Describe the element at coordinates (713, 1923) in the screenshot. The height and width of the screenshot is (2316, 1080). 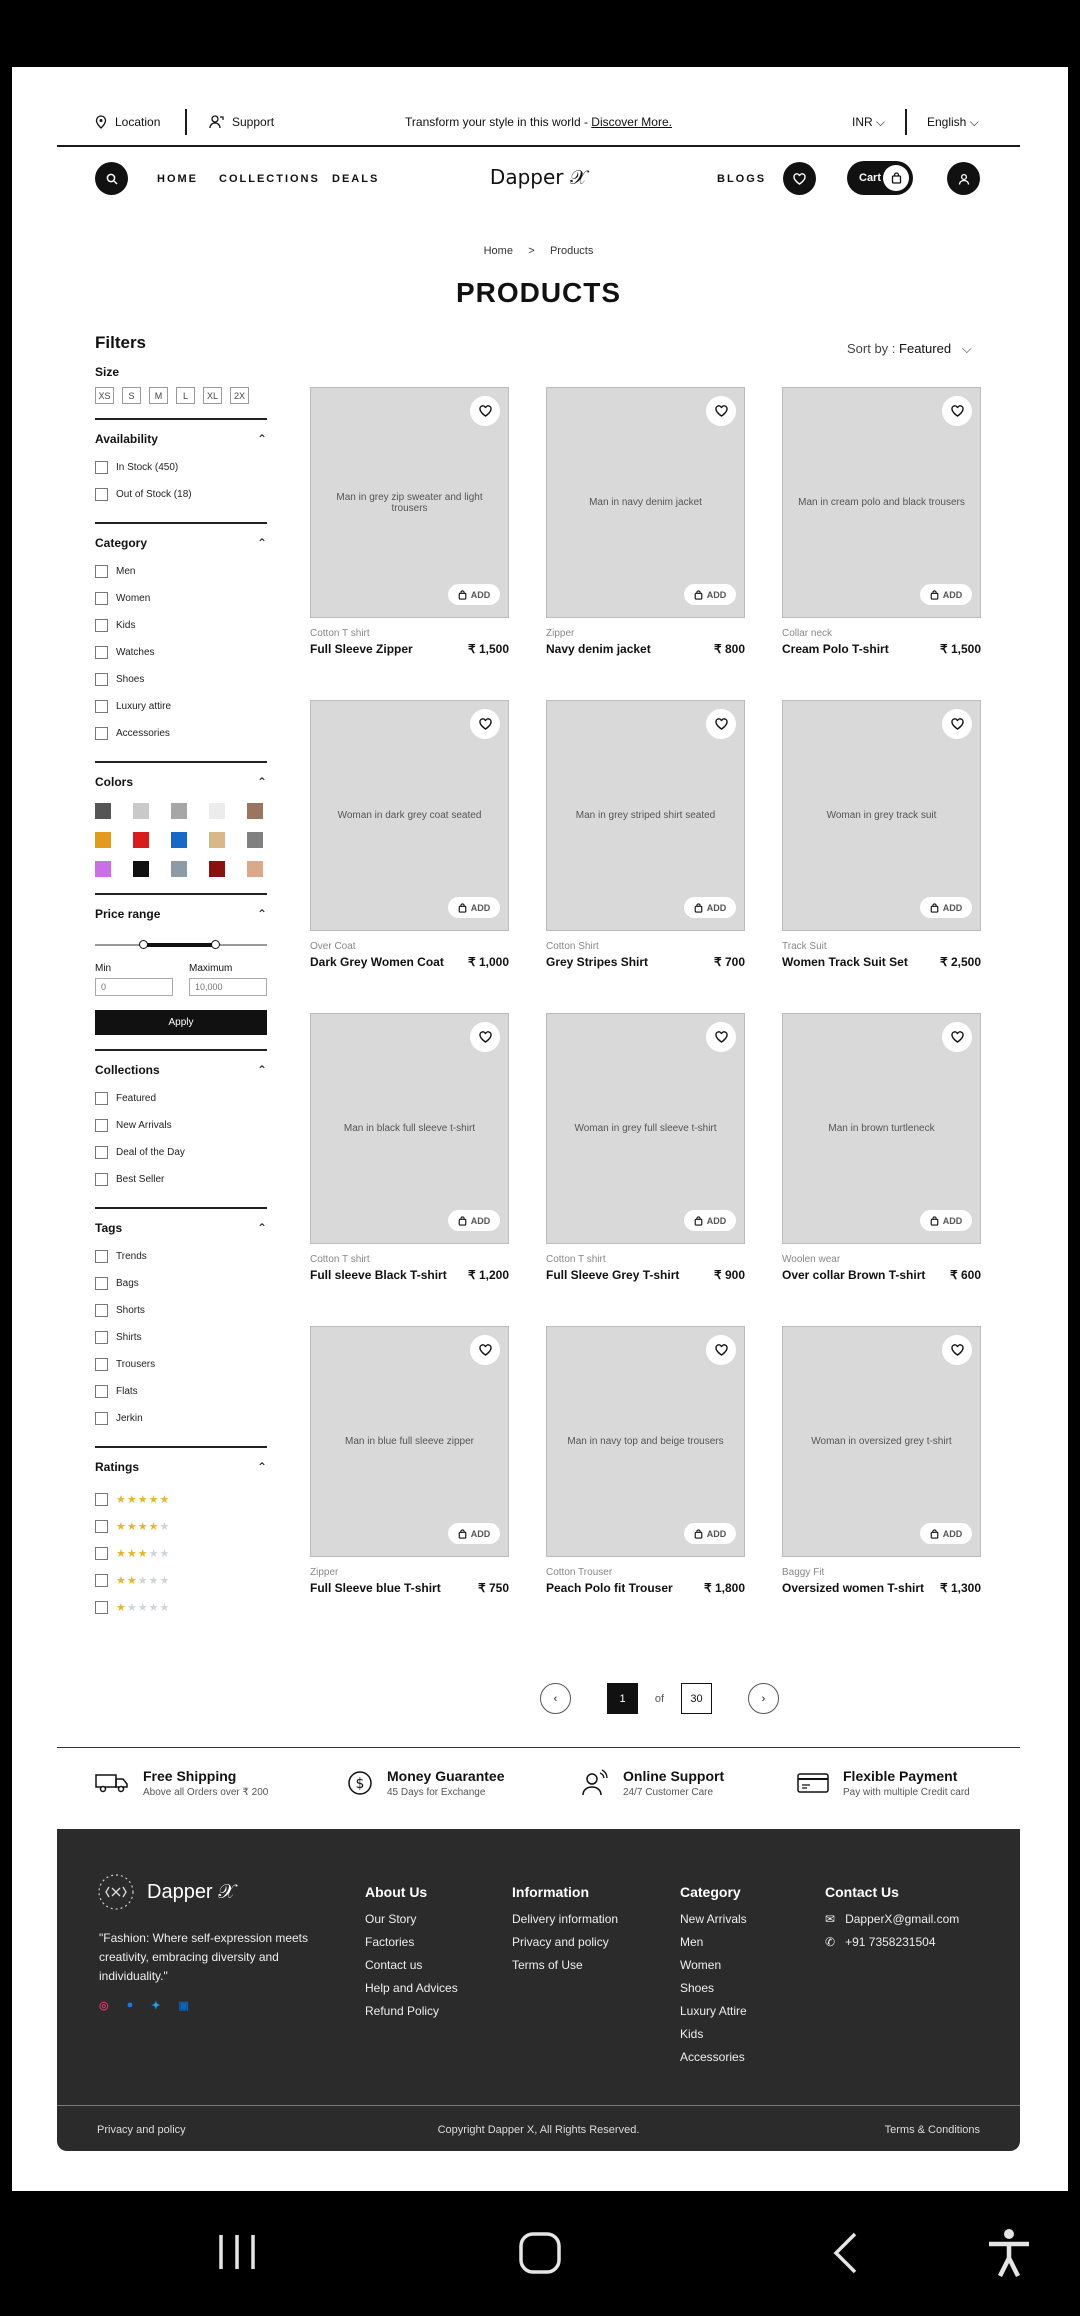
I see `footer-link: New Arrivals` at that location.